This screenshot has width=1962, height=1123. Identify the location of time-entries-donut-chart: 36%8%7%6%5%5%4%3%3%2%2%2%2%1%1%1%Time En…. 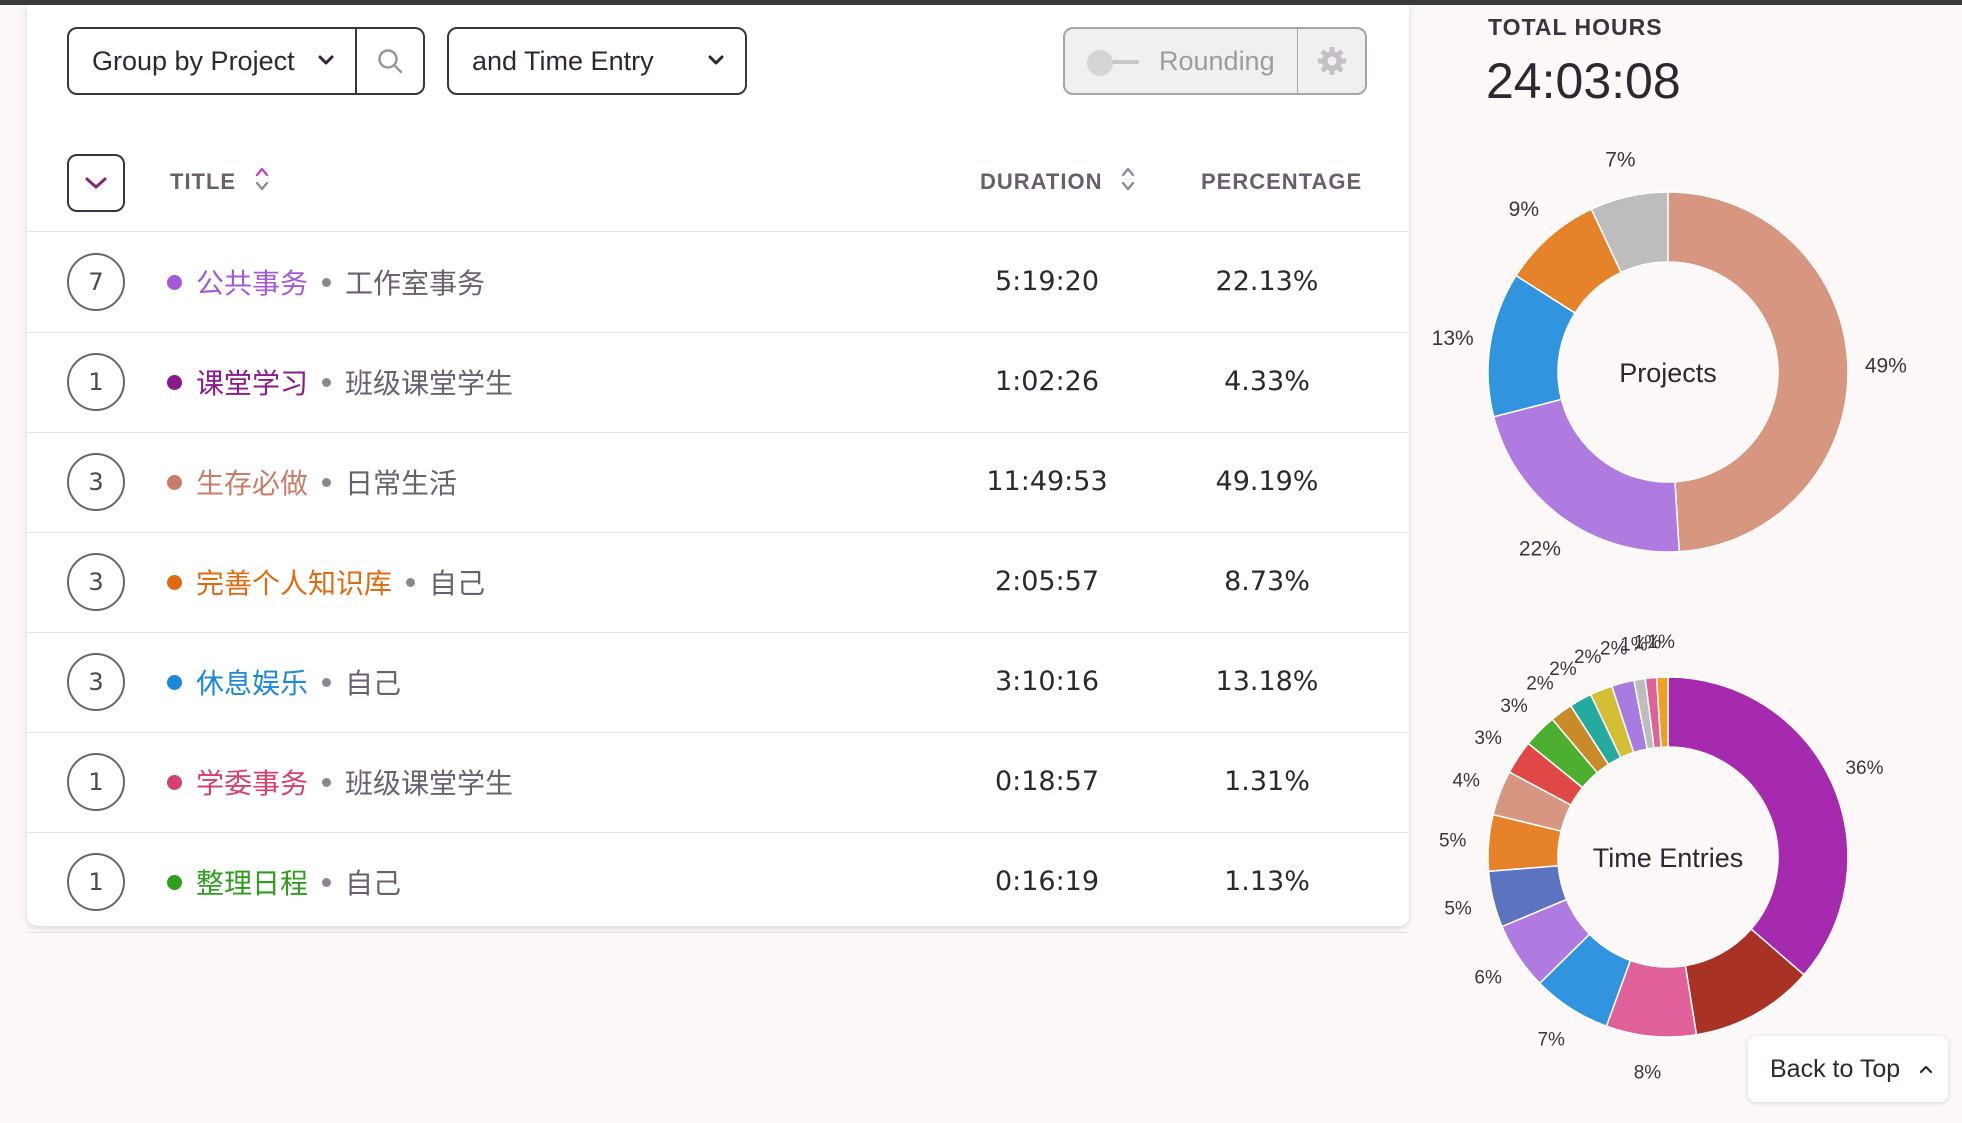
(1661, 858).